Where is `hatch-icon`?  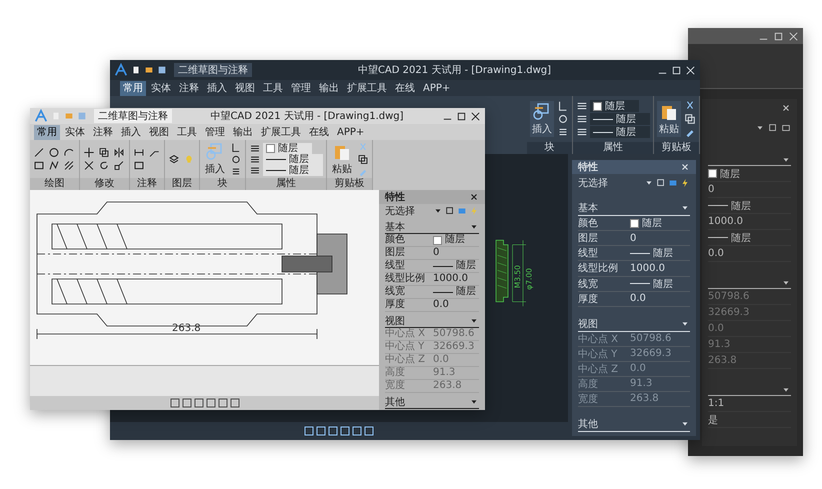 hatch-icon is located at coordinates (69, 165).